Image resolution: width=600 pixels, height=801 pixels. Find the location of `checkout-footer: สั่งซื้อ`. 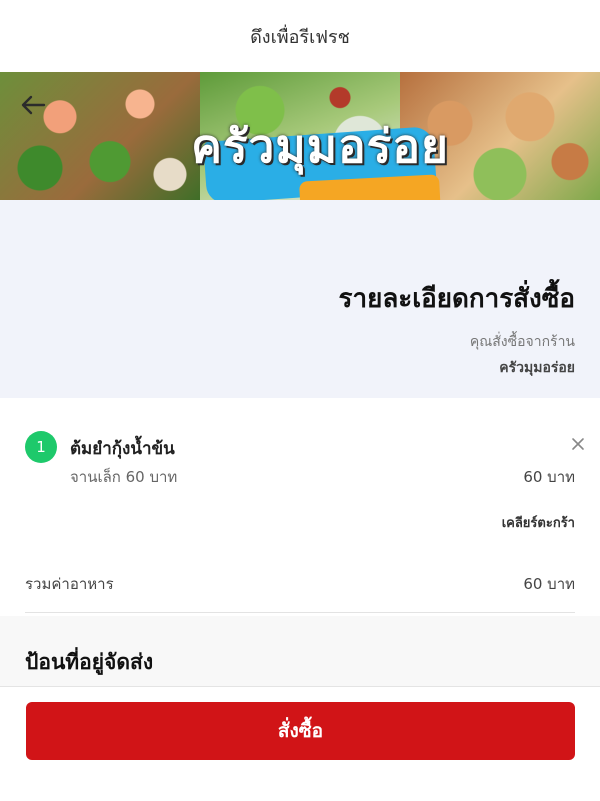

checkout-footer: สั่งซื้อ is located at coordinates (300, 743).